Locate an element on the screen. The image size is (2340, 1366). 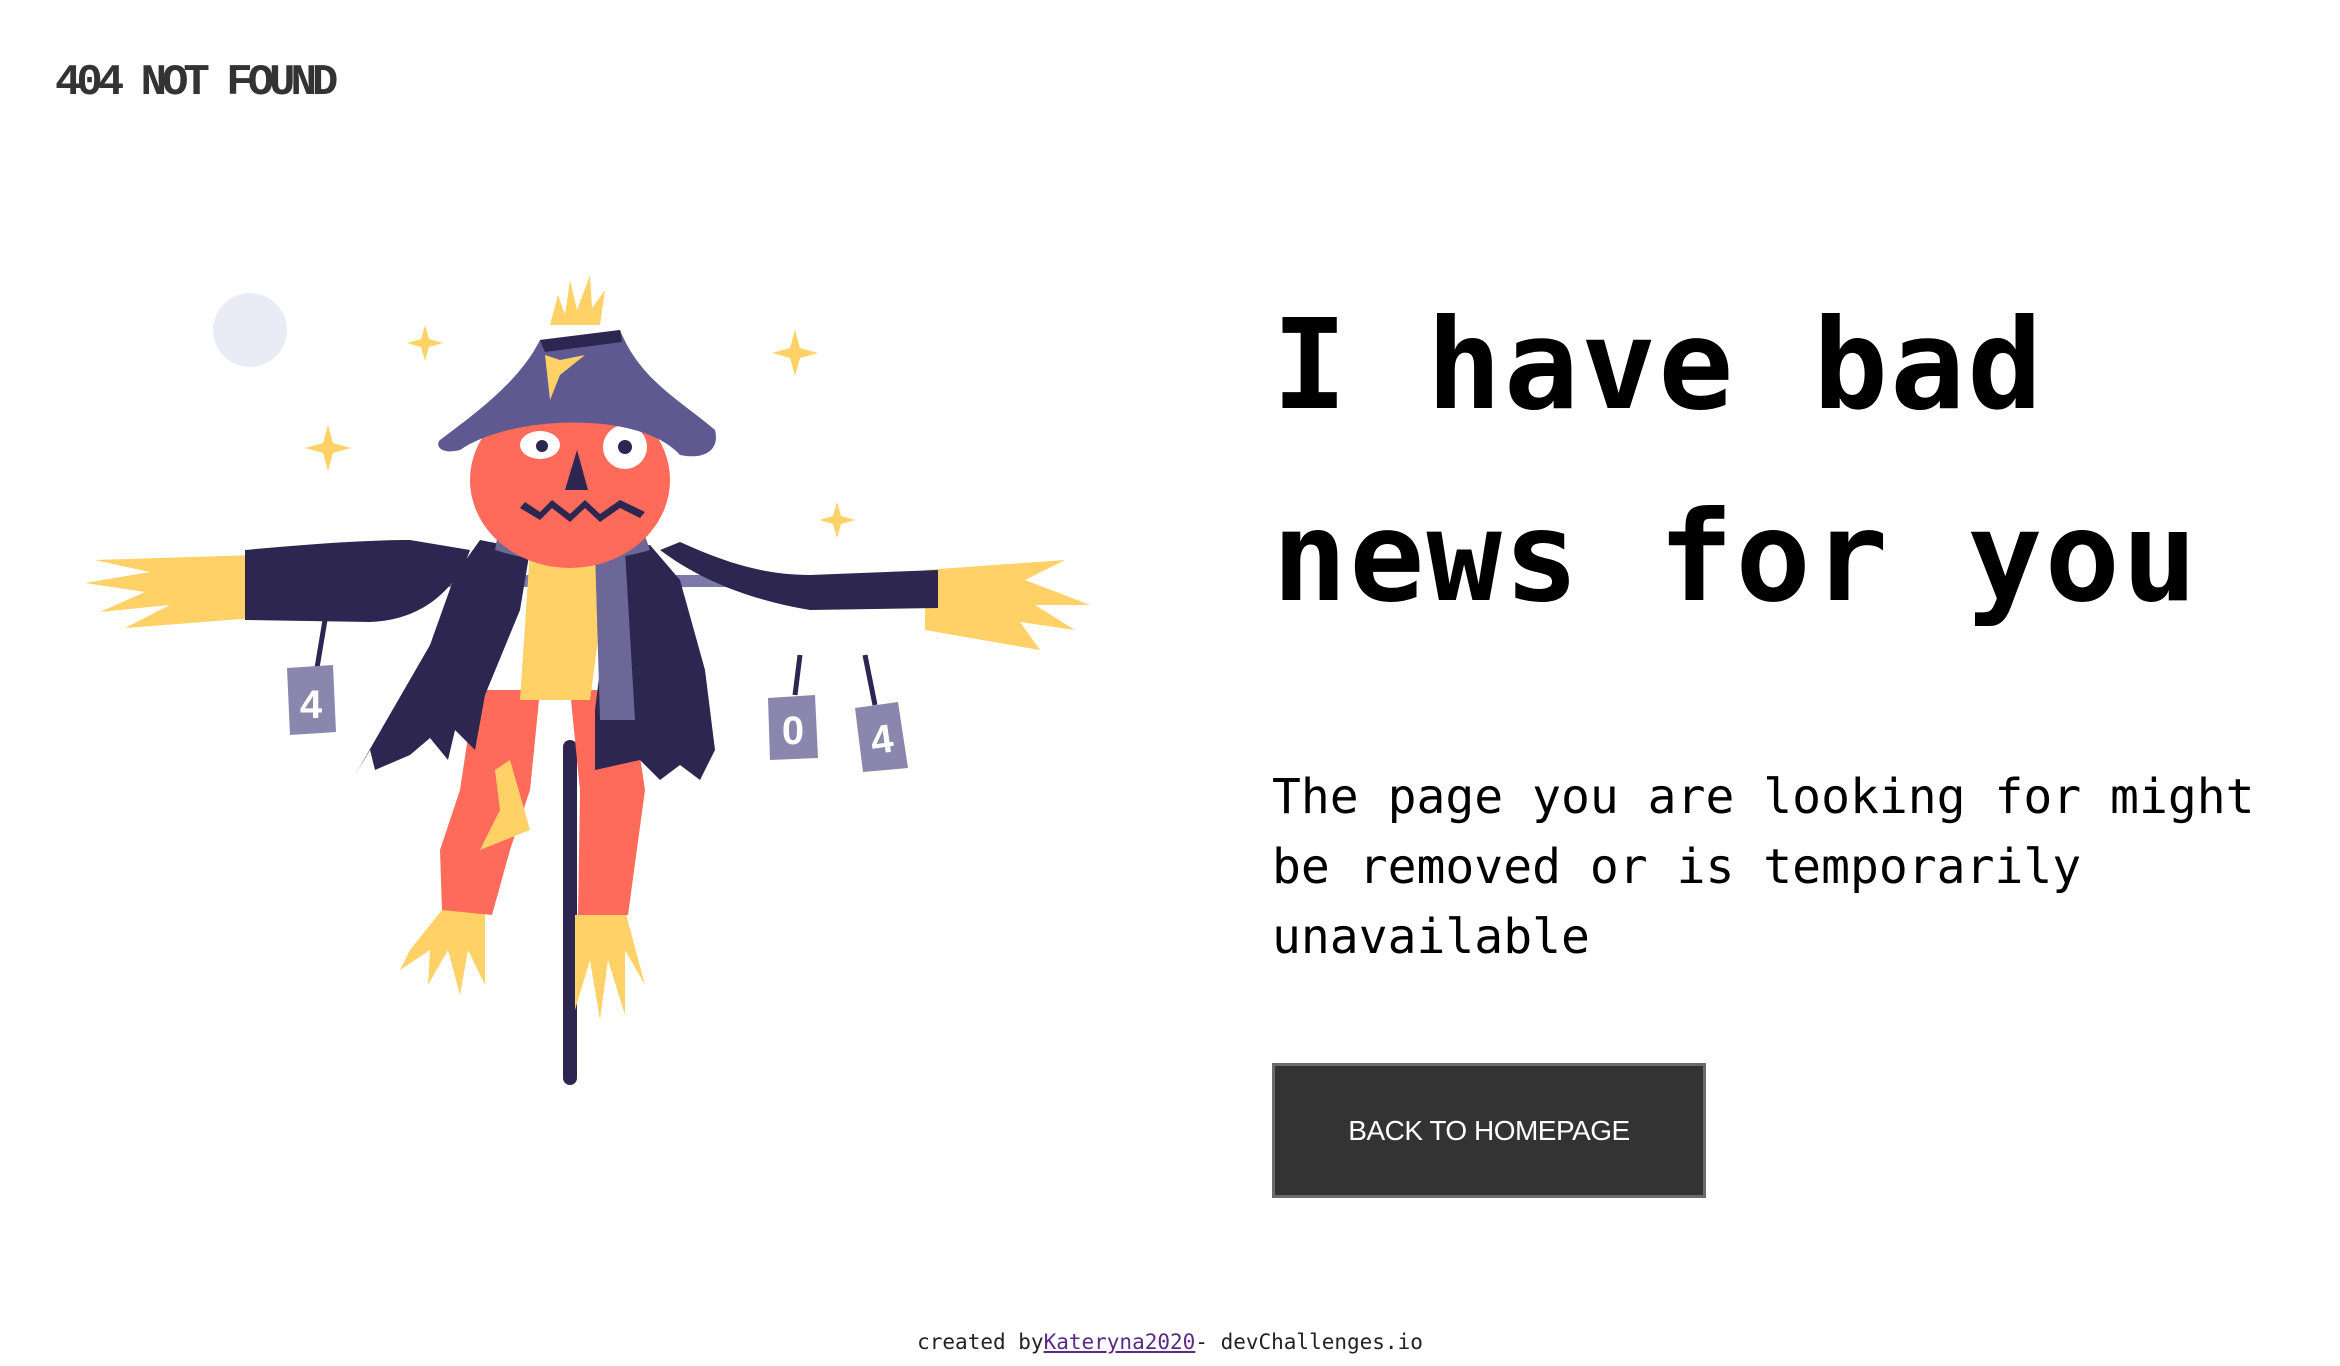
headline-line-2: news for you is located at coordinates (1736, 557).